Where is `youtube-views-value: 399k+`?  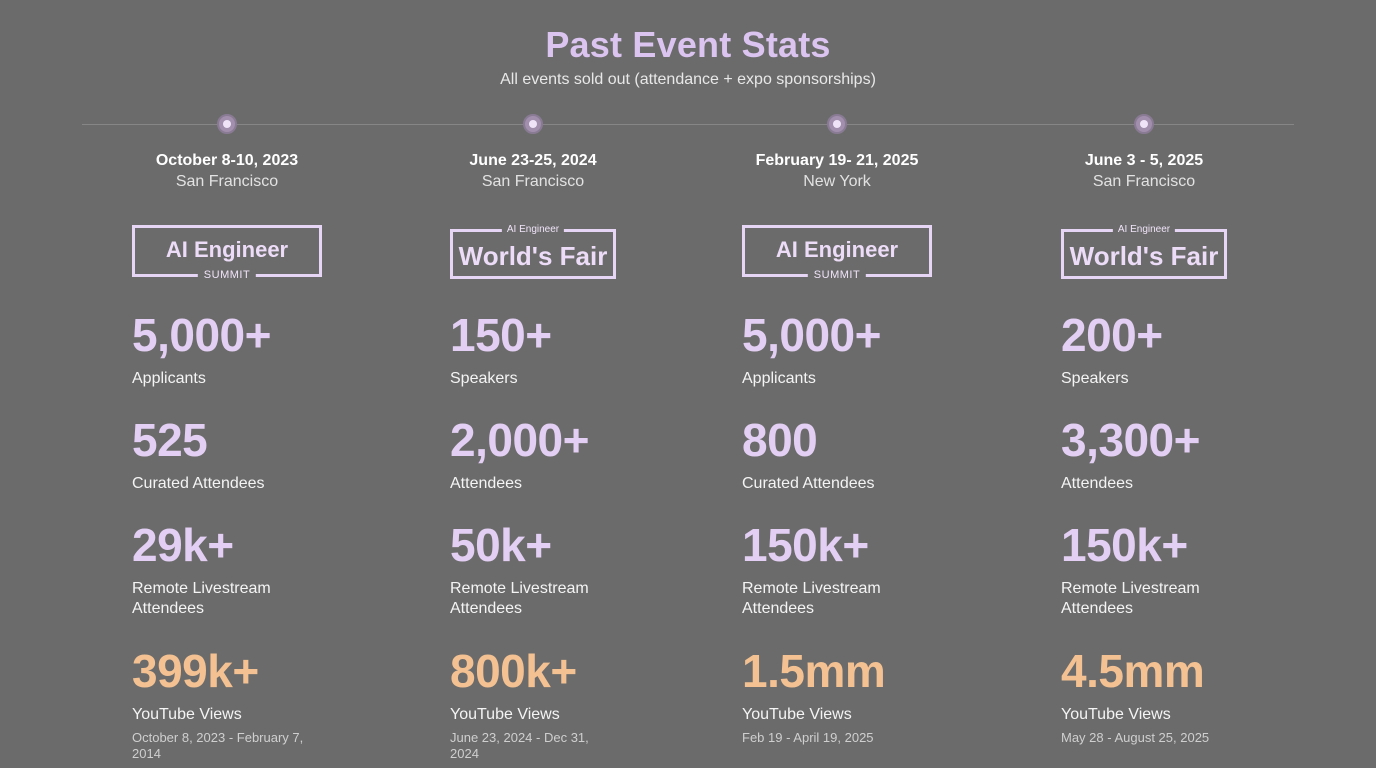
youtube-views-value: 399k+ is located at coordinates (195, 671).